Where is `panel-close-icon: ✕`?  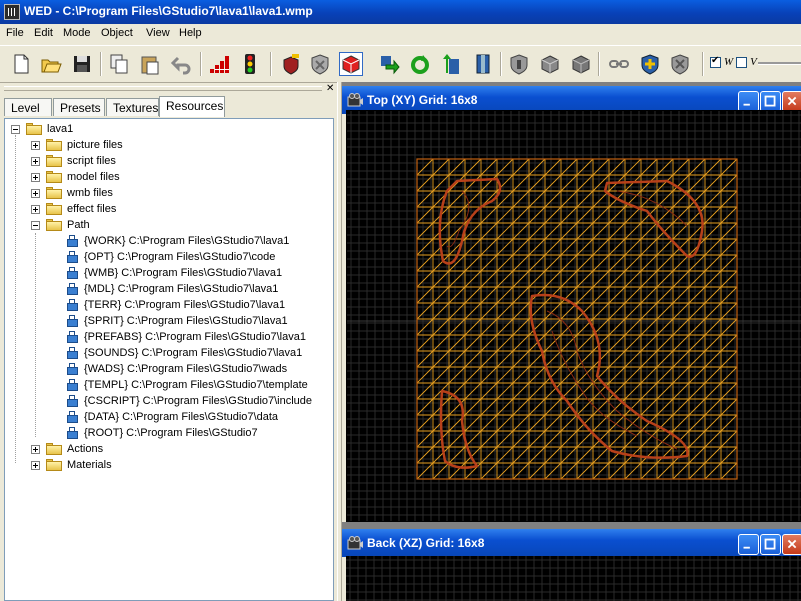
panel-close-icon: ✕ is located at coordinates (330, 88).